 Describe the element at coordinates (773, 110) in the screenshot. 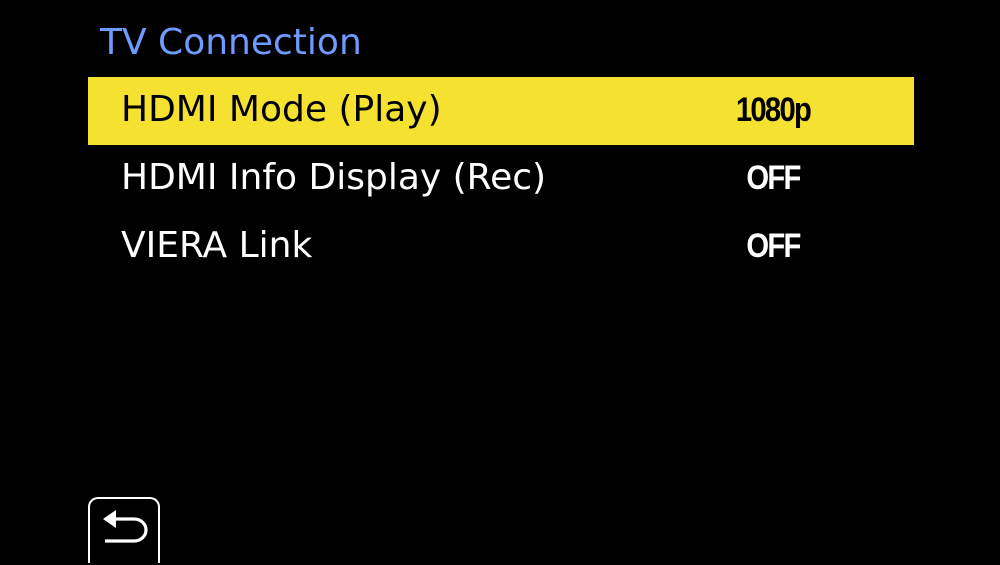

I see `menu-item-value: 1080p` at that location.